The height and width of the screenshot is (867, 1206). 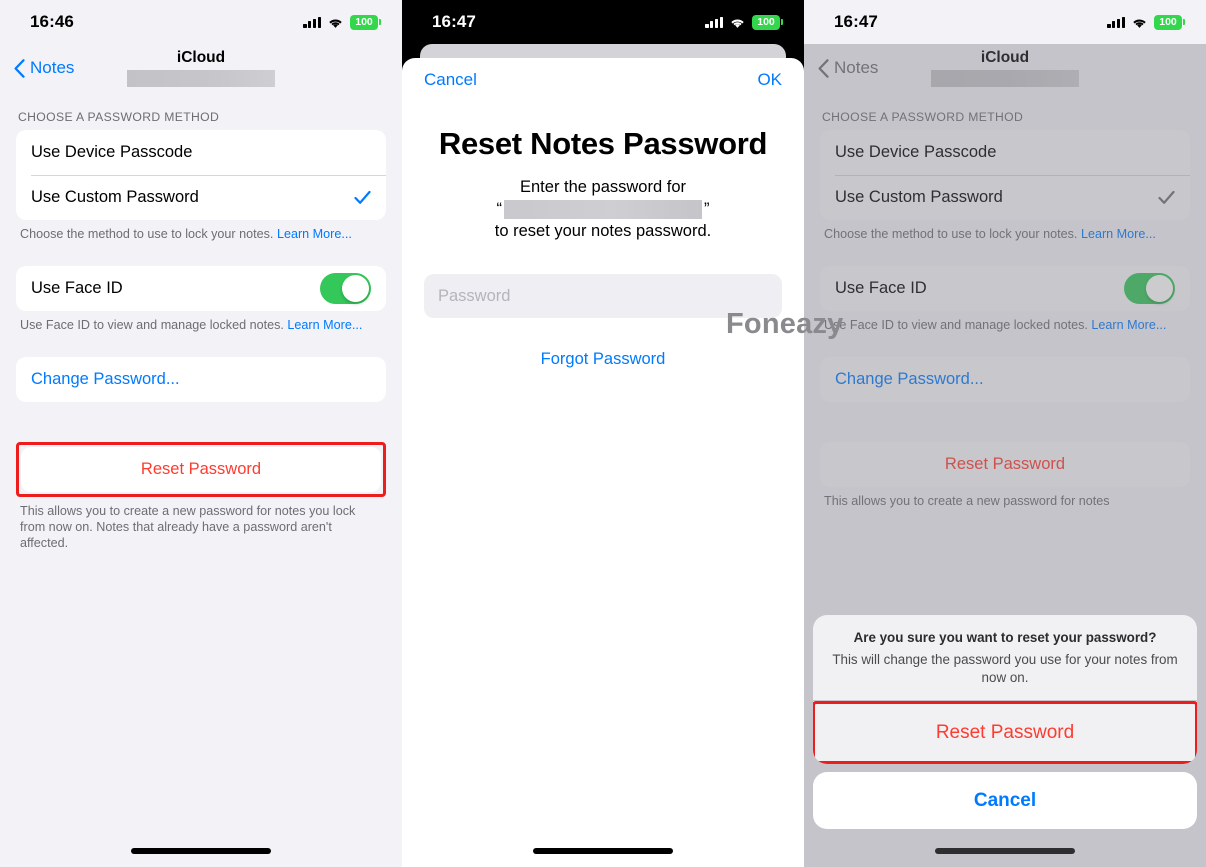 What do you see at coordinates (603, 296) in the screenshot?
I see `password-input: Password` at bounding box center [603, 296].